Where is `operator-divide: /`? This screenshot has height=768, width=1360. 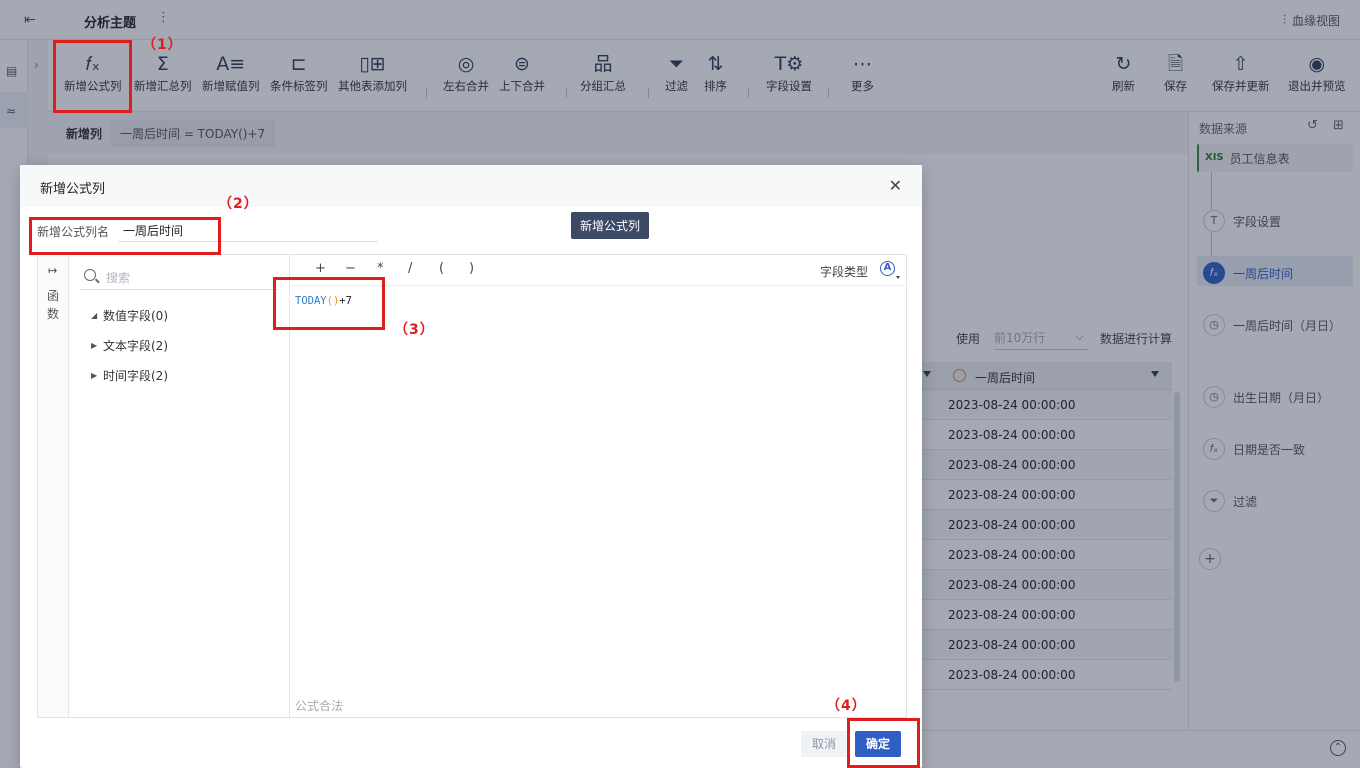
operator-divide: / is located at coordinates (410, 268).